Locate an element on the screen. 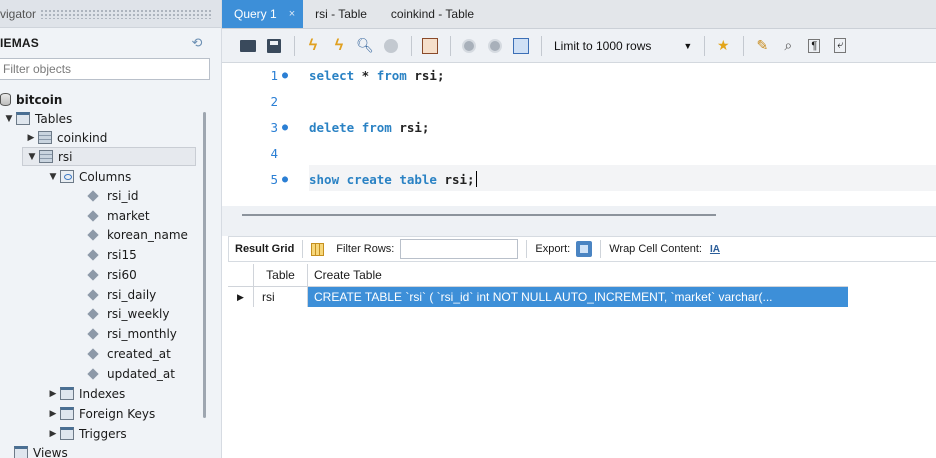 This screenshot has width=936, height=458. result-grid-label: Result Grid is located at coordinates (265, 249).